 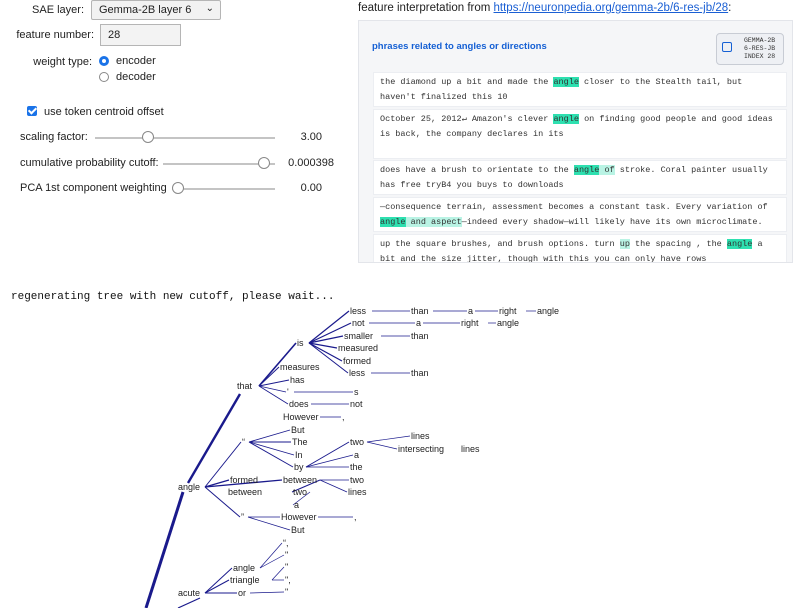 I want to click on tree-token: formed, so click(x=244, y=480).